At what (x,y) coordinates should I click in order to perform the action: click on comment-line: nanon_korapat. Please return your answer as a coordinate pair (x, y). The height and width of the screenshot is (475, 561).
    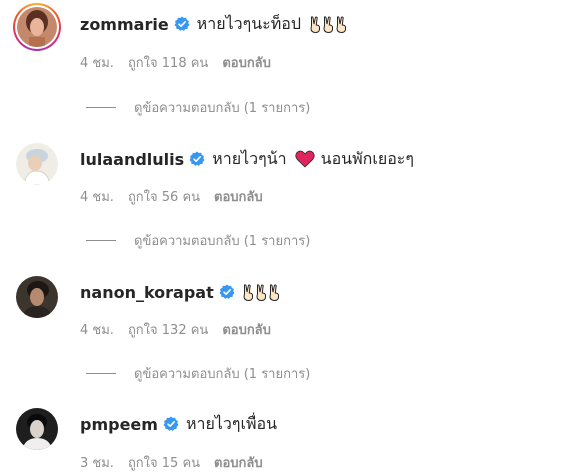
    Looking at the image, I should click on (180, 292).